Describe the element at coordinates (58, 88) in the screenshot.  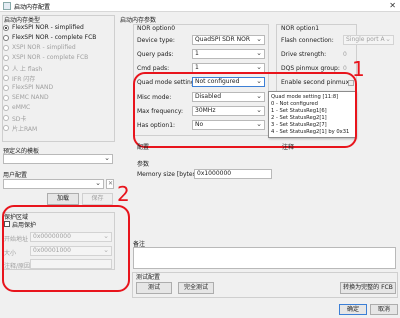
I see `boot-type-option: FlexSPI NAND` at that location.